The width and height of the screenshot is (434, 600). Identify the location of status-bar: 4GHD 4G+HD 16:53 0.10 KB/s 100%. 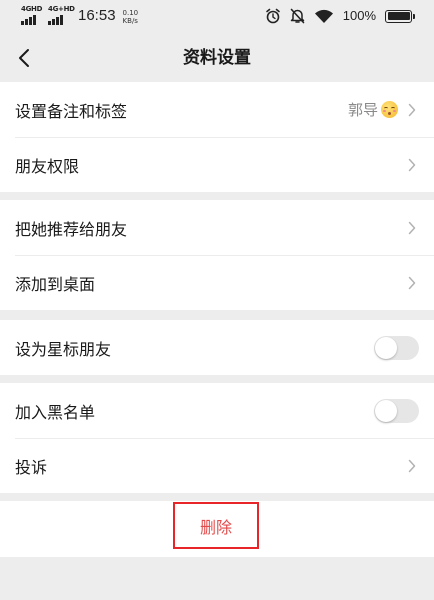
(217, 17).